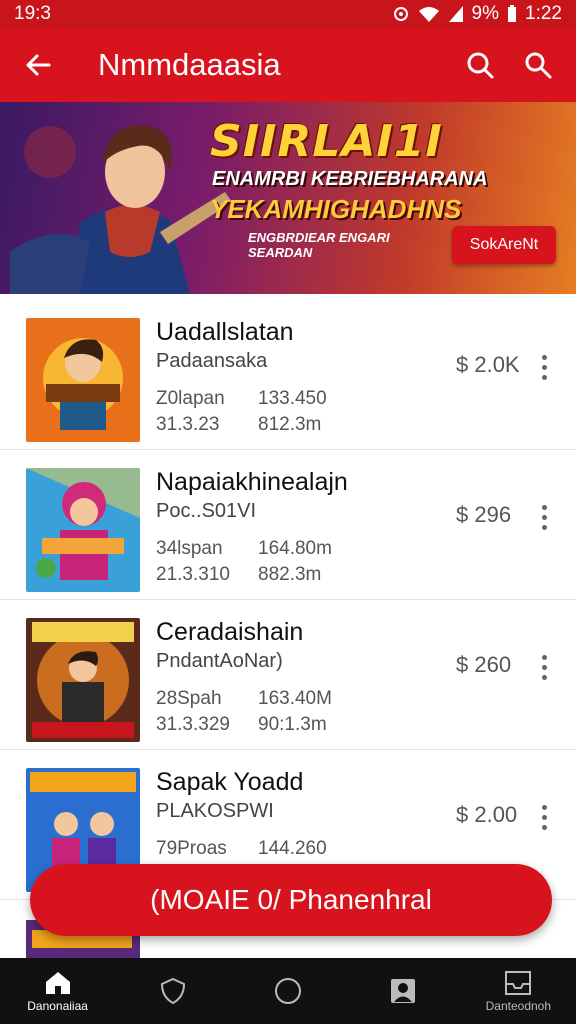  I want to click on search-button-secondary, so click(538, 65).